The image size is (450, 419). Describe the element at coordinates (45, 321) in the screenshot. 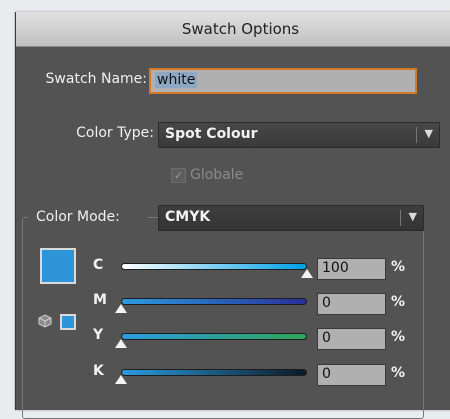

I see `cube-icon` at that location.